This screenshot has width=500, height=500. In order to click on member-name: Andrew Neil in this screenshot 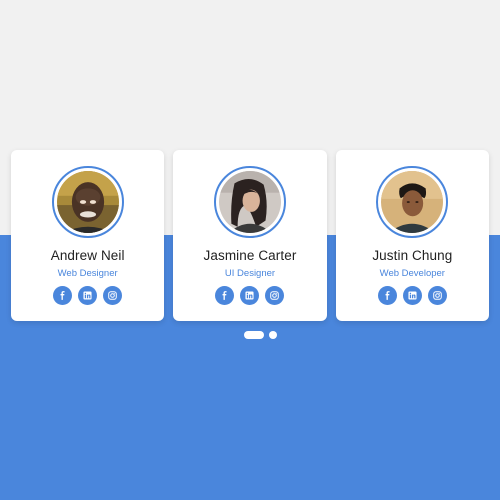, I will do `click(87, 255)`.